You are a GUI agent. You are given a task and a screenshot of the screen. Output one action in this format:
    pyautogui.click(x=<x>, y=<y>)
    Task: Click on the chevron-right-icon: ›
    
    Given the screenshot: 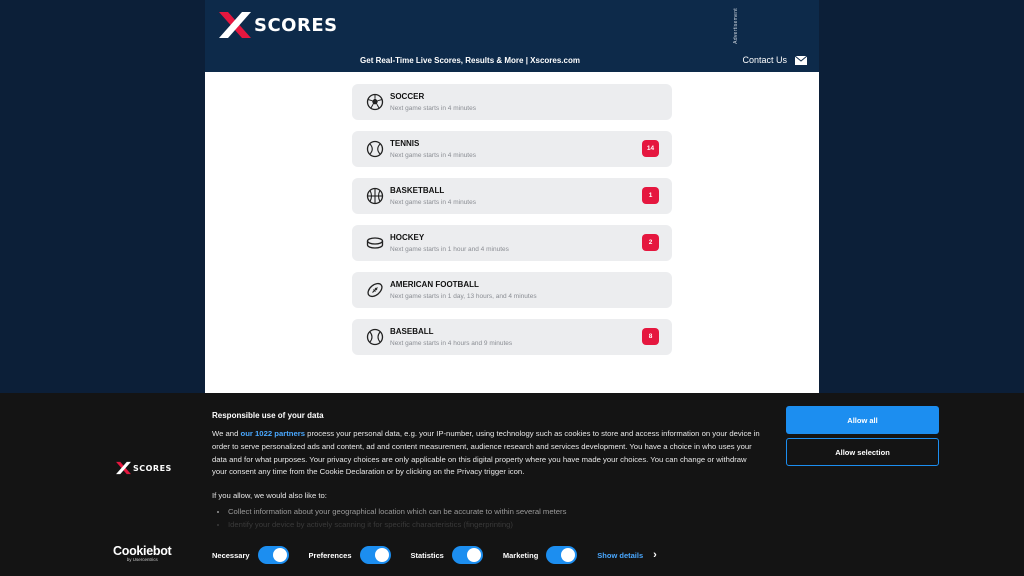 What is the action you would take?
    pyautogui.click(x=655, y=555)
    